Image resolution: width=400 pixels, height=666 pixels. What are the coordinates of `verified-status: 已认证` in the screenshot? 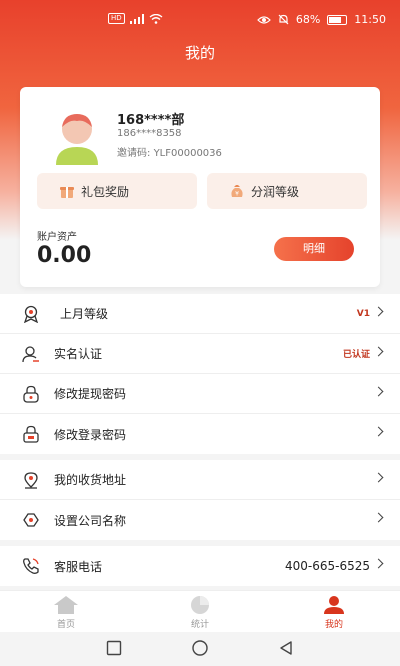 It's located at (356, 355).